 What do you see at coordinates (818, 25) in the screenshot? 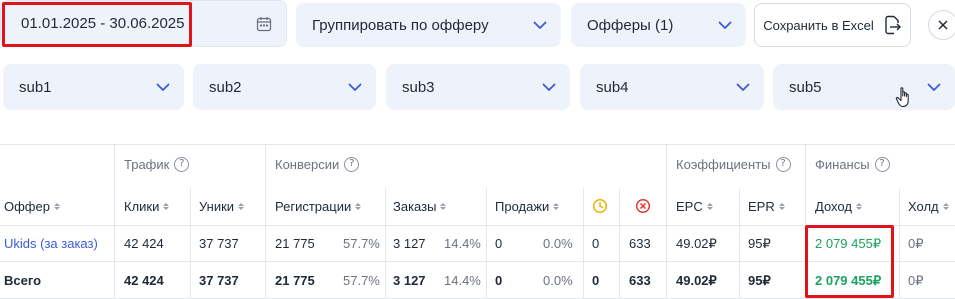
I see `export-excel-label: Сохранить в Excel` at bounding box center [818, 25].